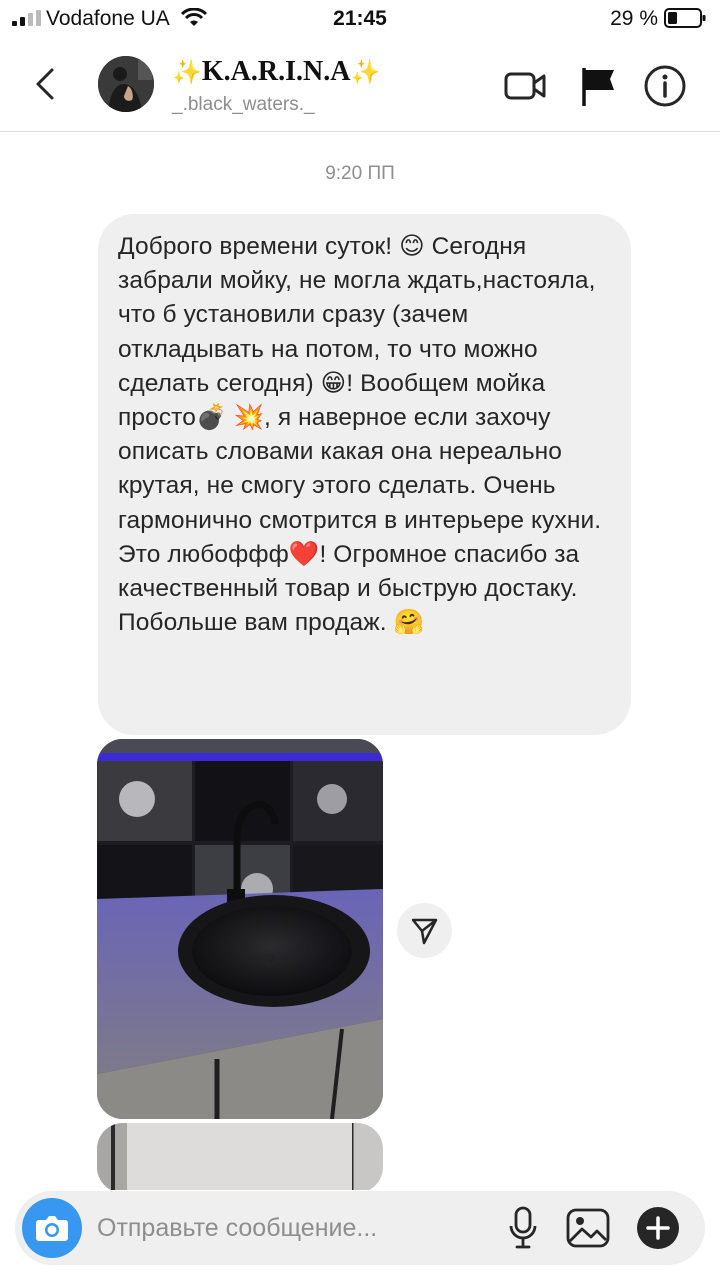 The image size is (720, 1280). I want to click on camera-icon, so click(52, 1228).